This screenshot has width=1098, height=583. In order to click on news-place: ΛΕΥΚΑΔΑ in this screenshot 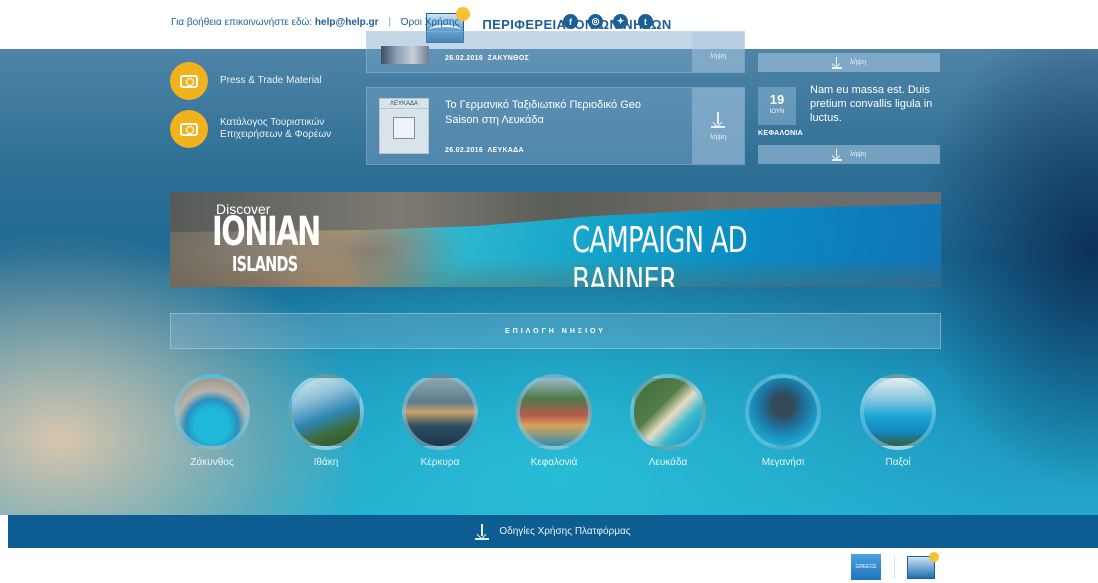, I will do `click(505, 150)`.